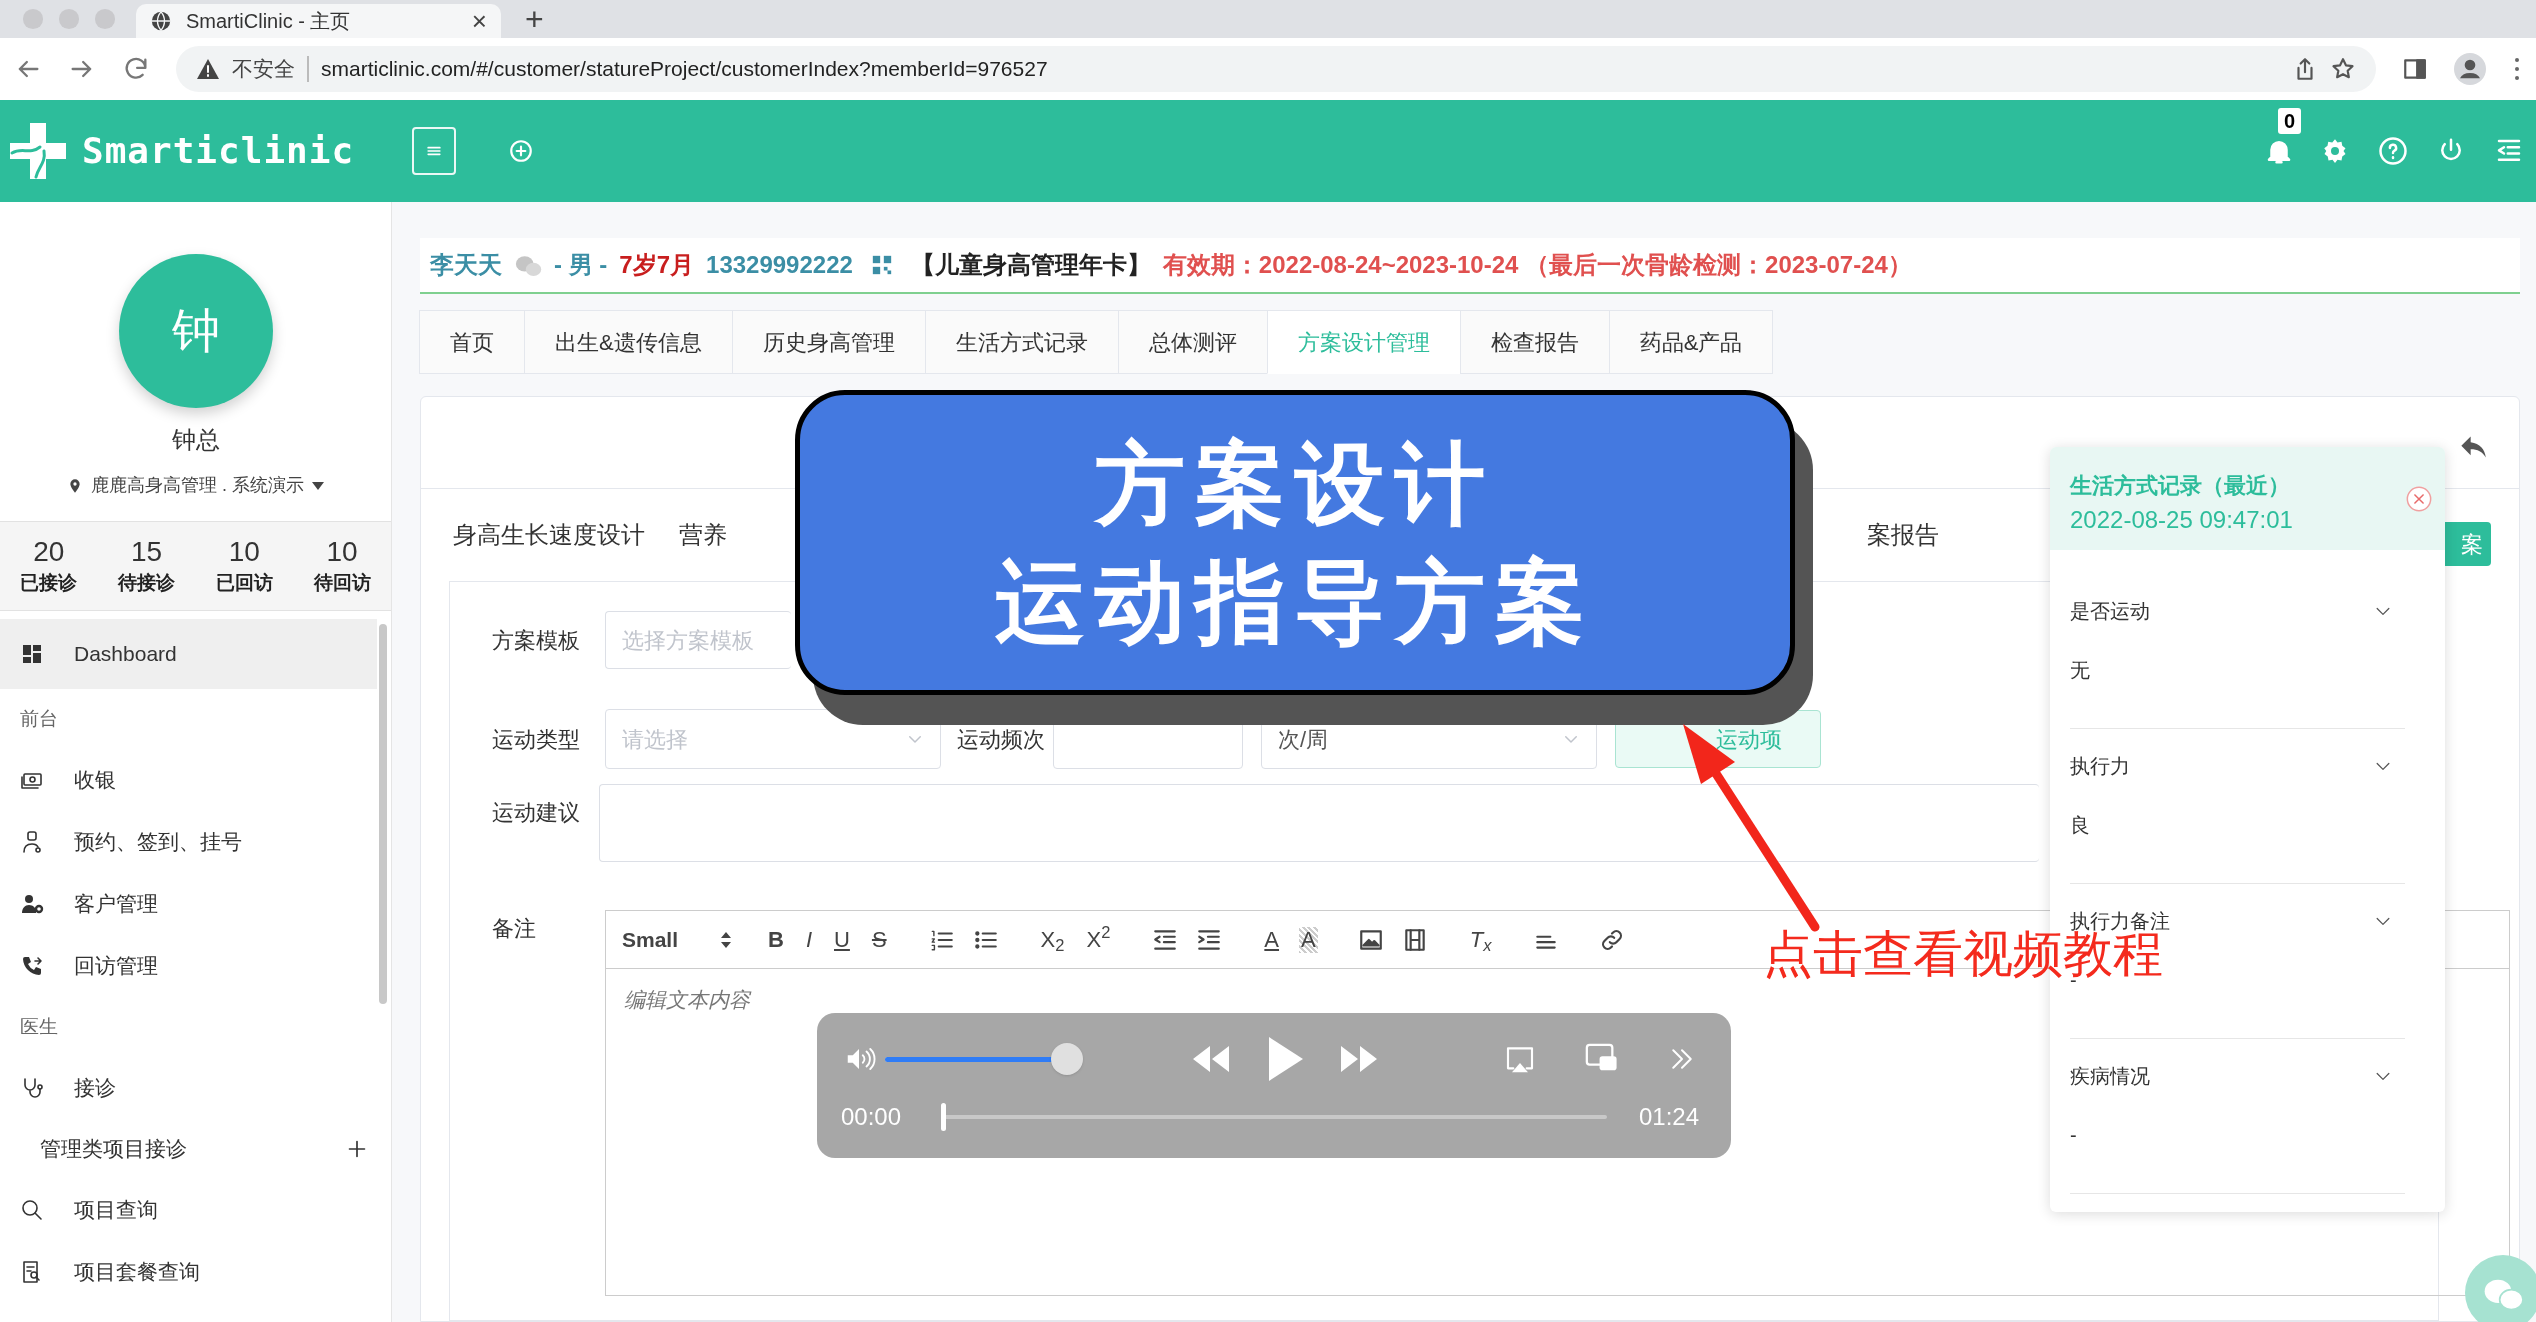  Describe the element at coordinates (188, 842) in the screenshot. I see `sidebar-item: 预约、签到、挂号` at that location.